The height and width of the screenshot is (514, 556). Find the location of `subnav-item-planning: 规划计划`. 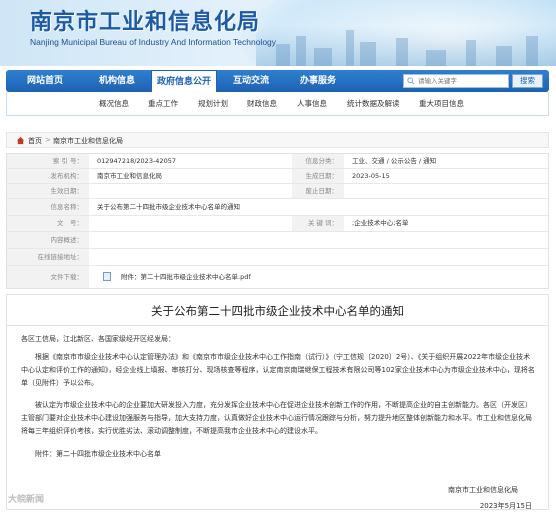

subnav-item-planning: 规划计划 is located at coordinates (213, 103).